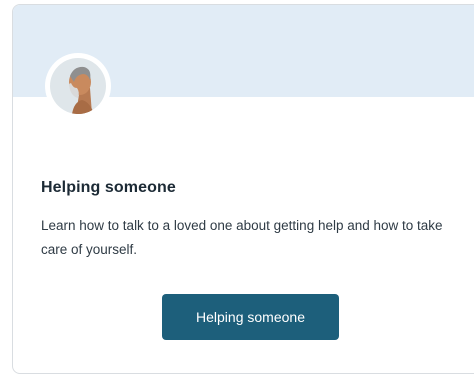 The width and height of the screenshot is (474, 374). What do you see at coordinates (108, 187) in the screenshot?
I see `card-title: Helping someone` at bounding box center [108, 187].